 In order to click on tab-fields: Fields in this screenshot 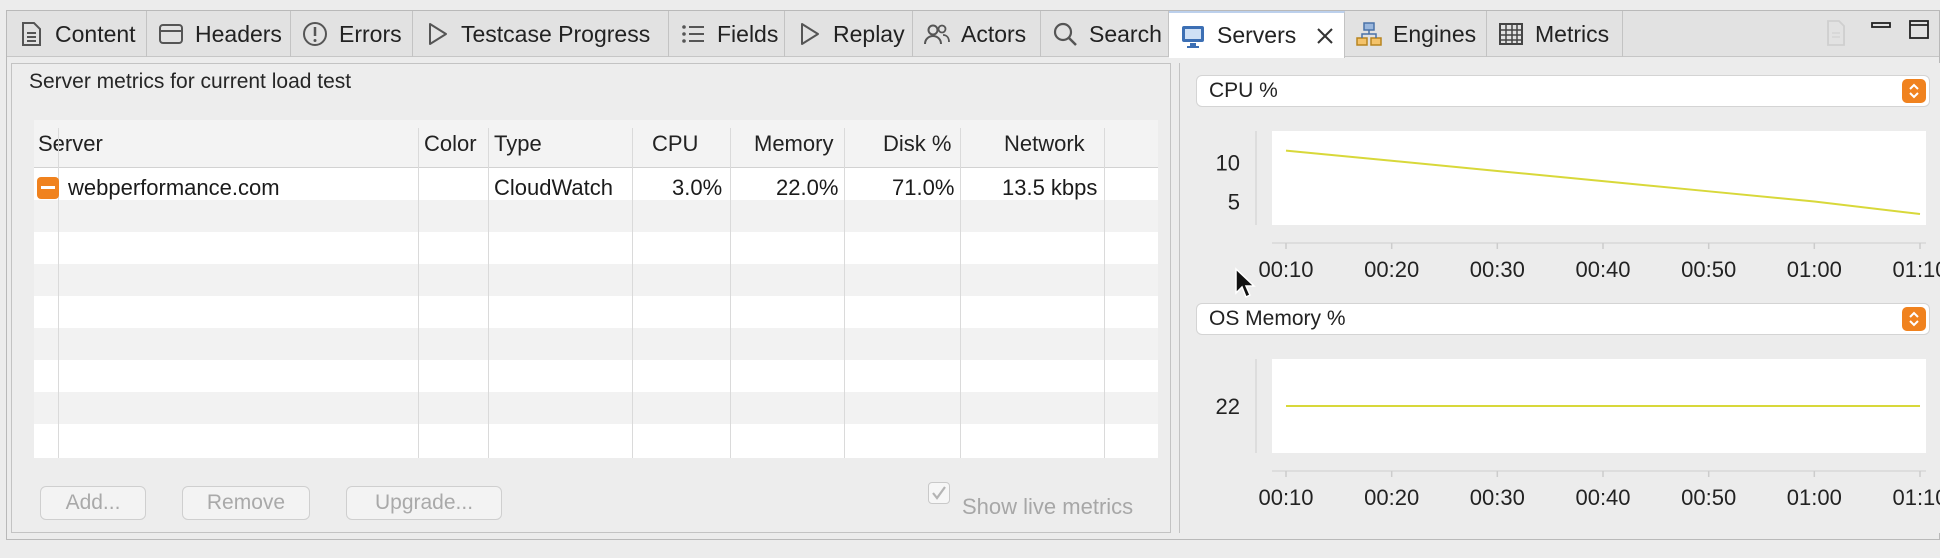, I will do `click(727, 34)`.